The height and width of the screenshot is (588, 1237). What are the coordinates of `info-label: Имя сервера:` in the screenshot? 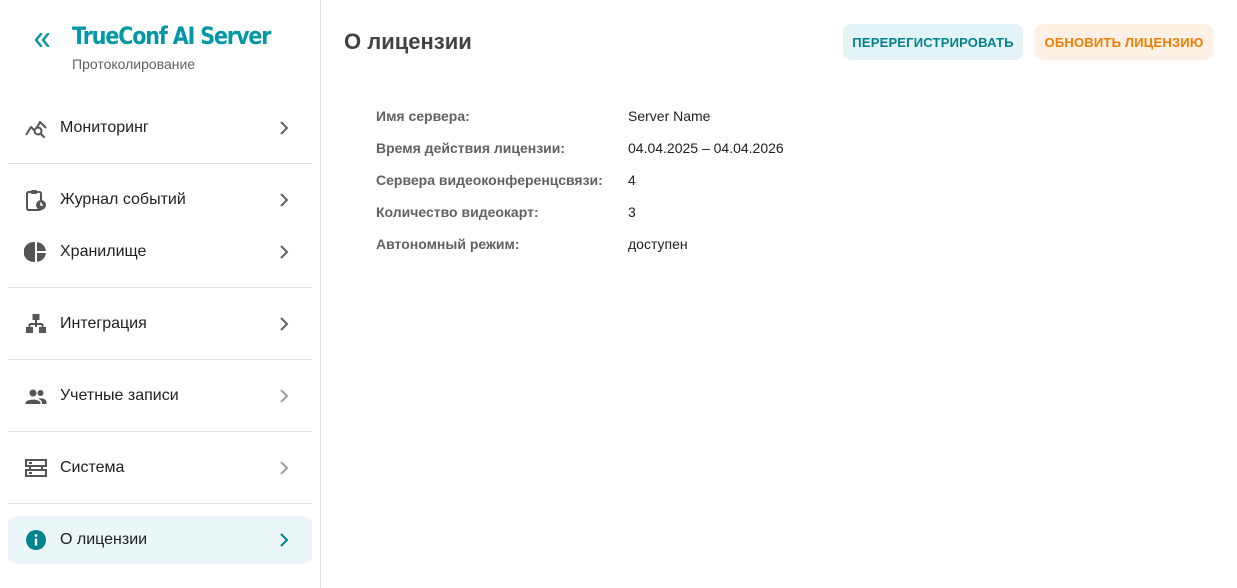 It's located at (423, 116).